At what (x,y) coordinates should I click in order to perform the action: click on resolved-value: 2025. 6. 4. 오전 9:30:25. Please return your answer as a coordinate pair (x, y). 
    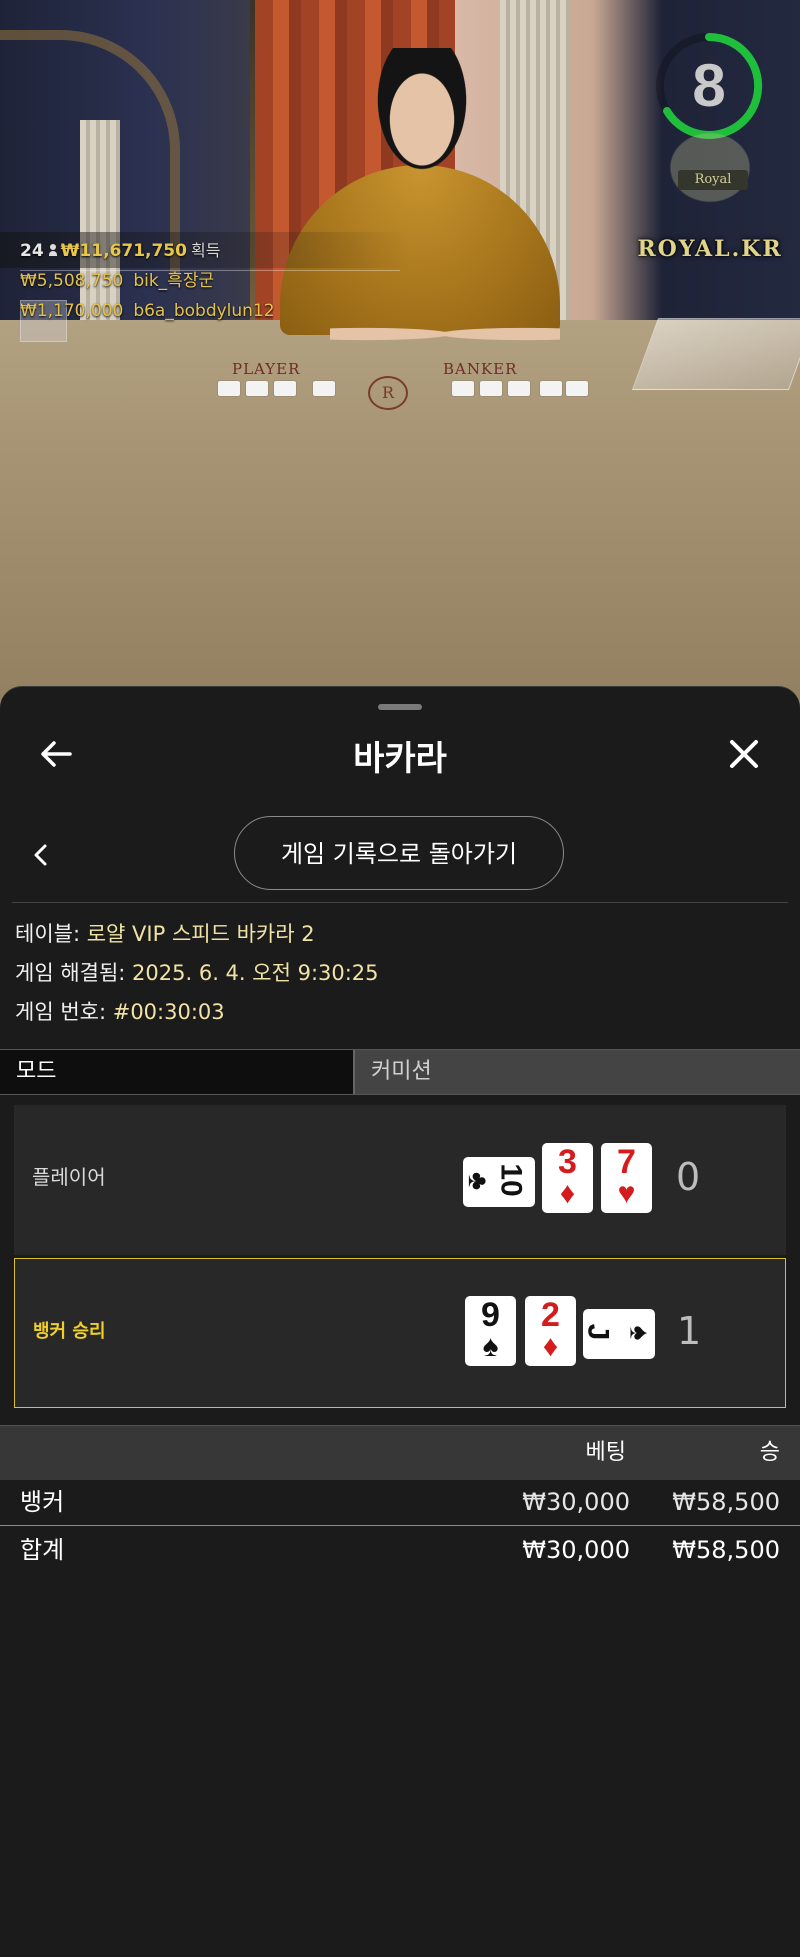
    Looking at the image, I should click on (255, 973).